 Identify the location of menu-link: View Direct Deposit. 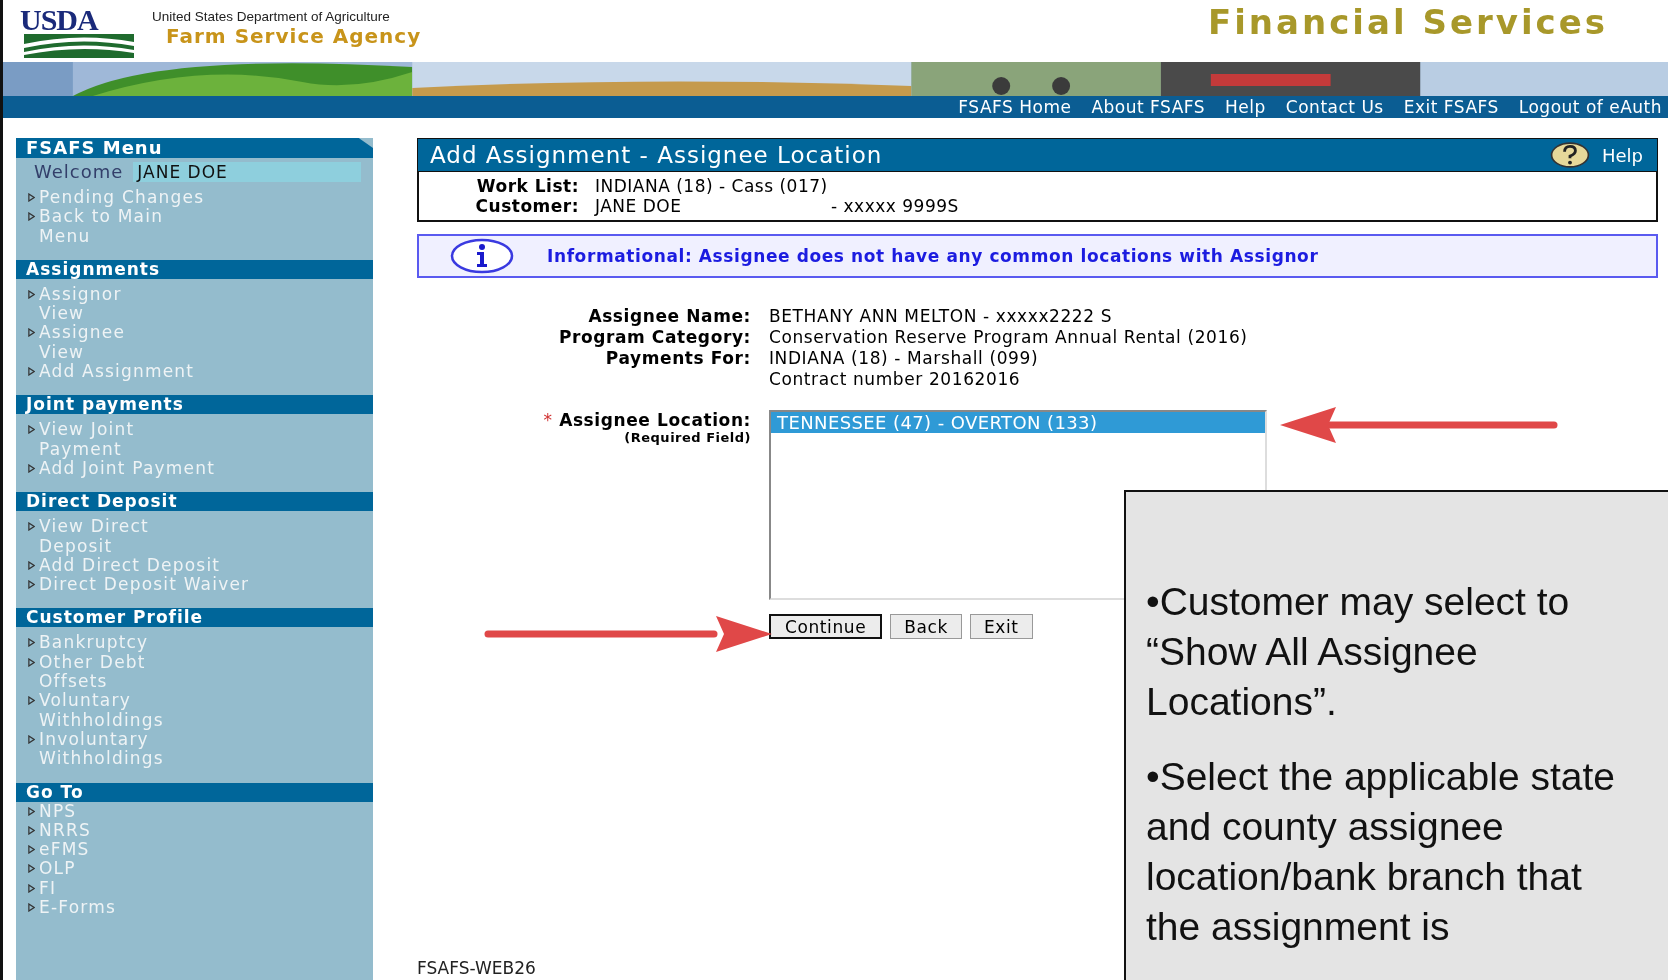
(94, 536).